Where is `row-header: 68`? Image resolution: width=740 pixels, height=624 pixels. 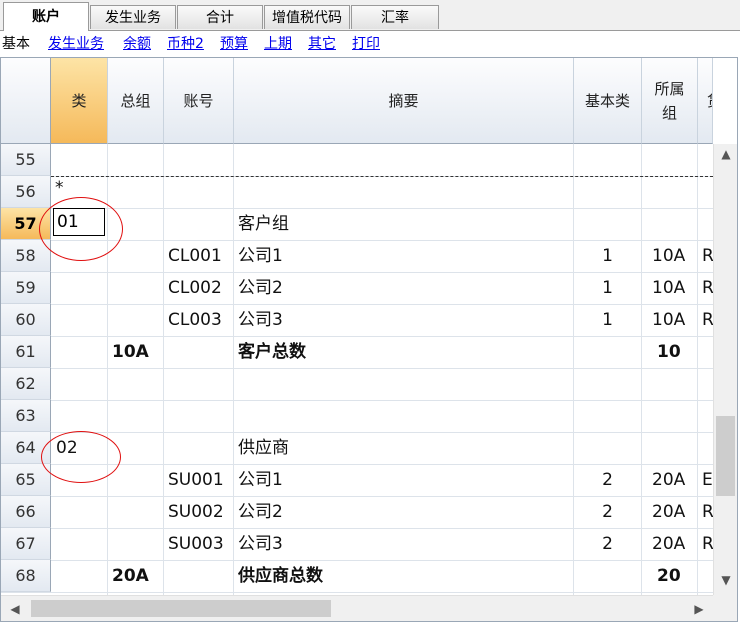 row-header: 68 is located at coordinates (26, 576).